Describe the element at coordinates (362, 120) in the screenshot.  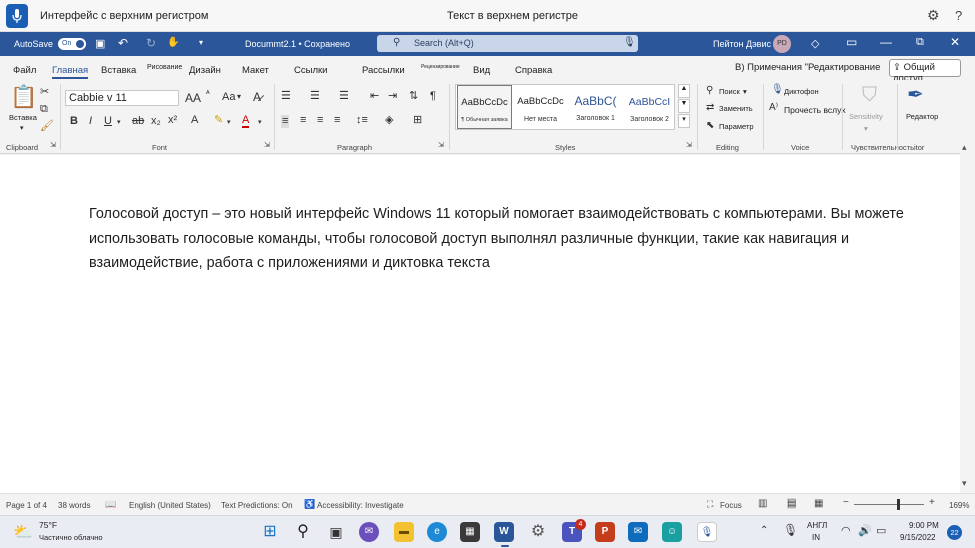
I see `line-spacing-icon: ↕≡` at that location.